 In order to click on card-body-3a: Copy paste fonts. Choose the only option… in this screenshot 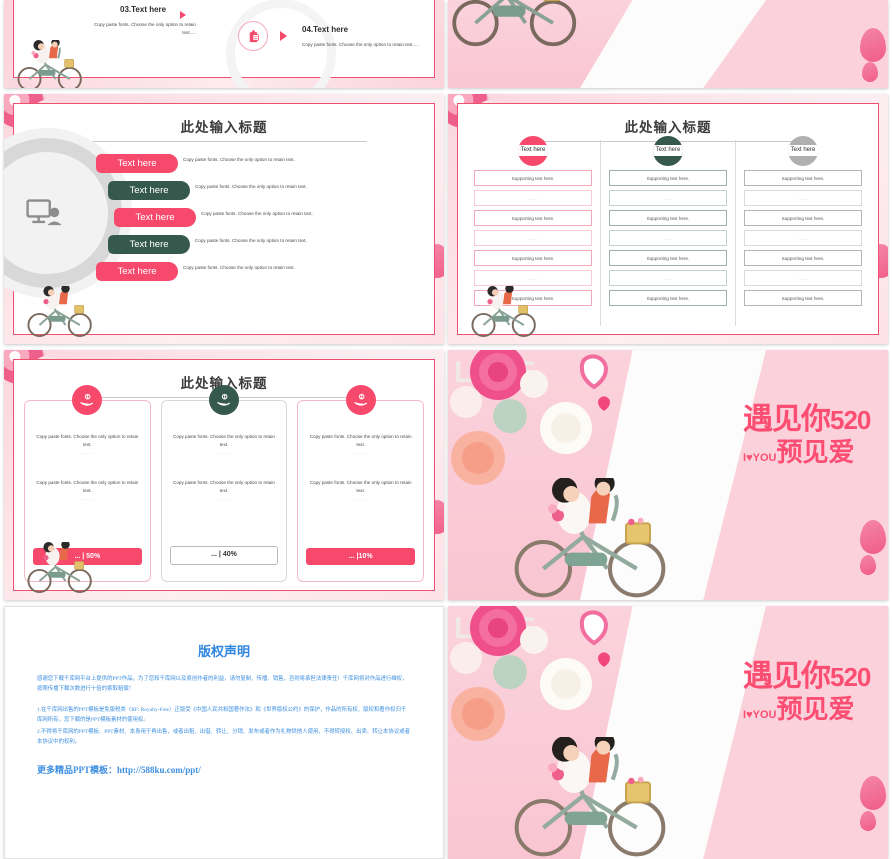, I will do `click(360, 440)`.